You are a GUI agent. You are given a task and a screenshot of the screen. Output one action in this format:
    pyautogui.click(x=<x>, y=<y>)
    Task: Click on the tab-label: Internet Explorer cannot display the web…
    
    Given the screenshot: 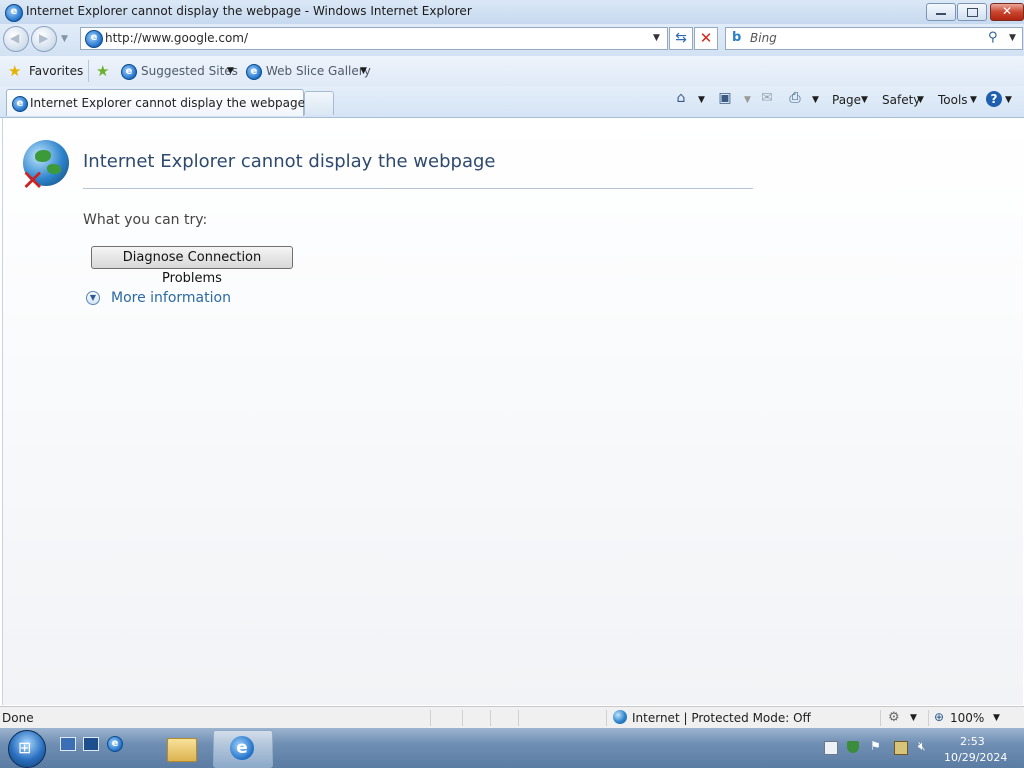 What is the action you would take?
    pyautogui.click(x=167, y=103)
    